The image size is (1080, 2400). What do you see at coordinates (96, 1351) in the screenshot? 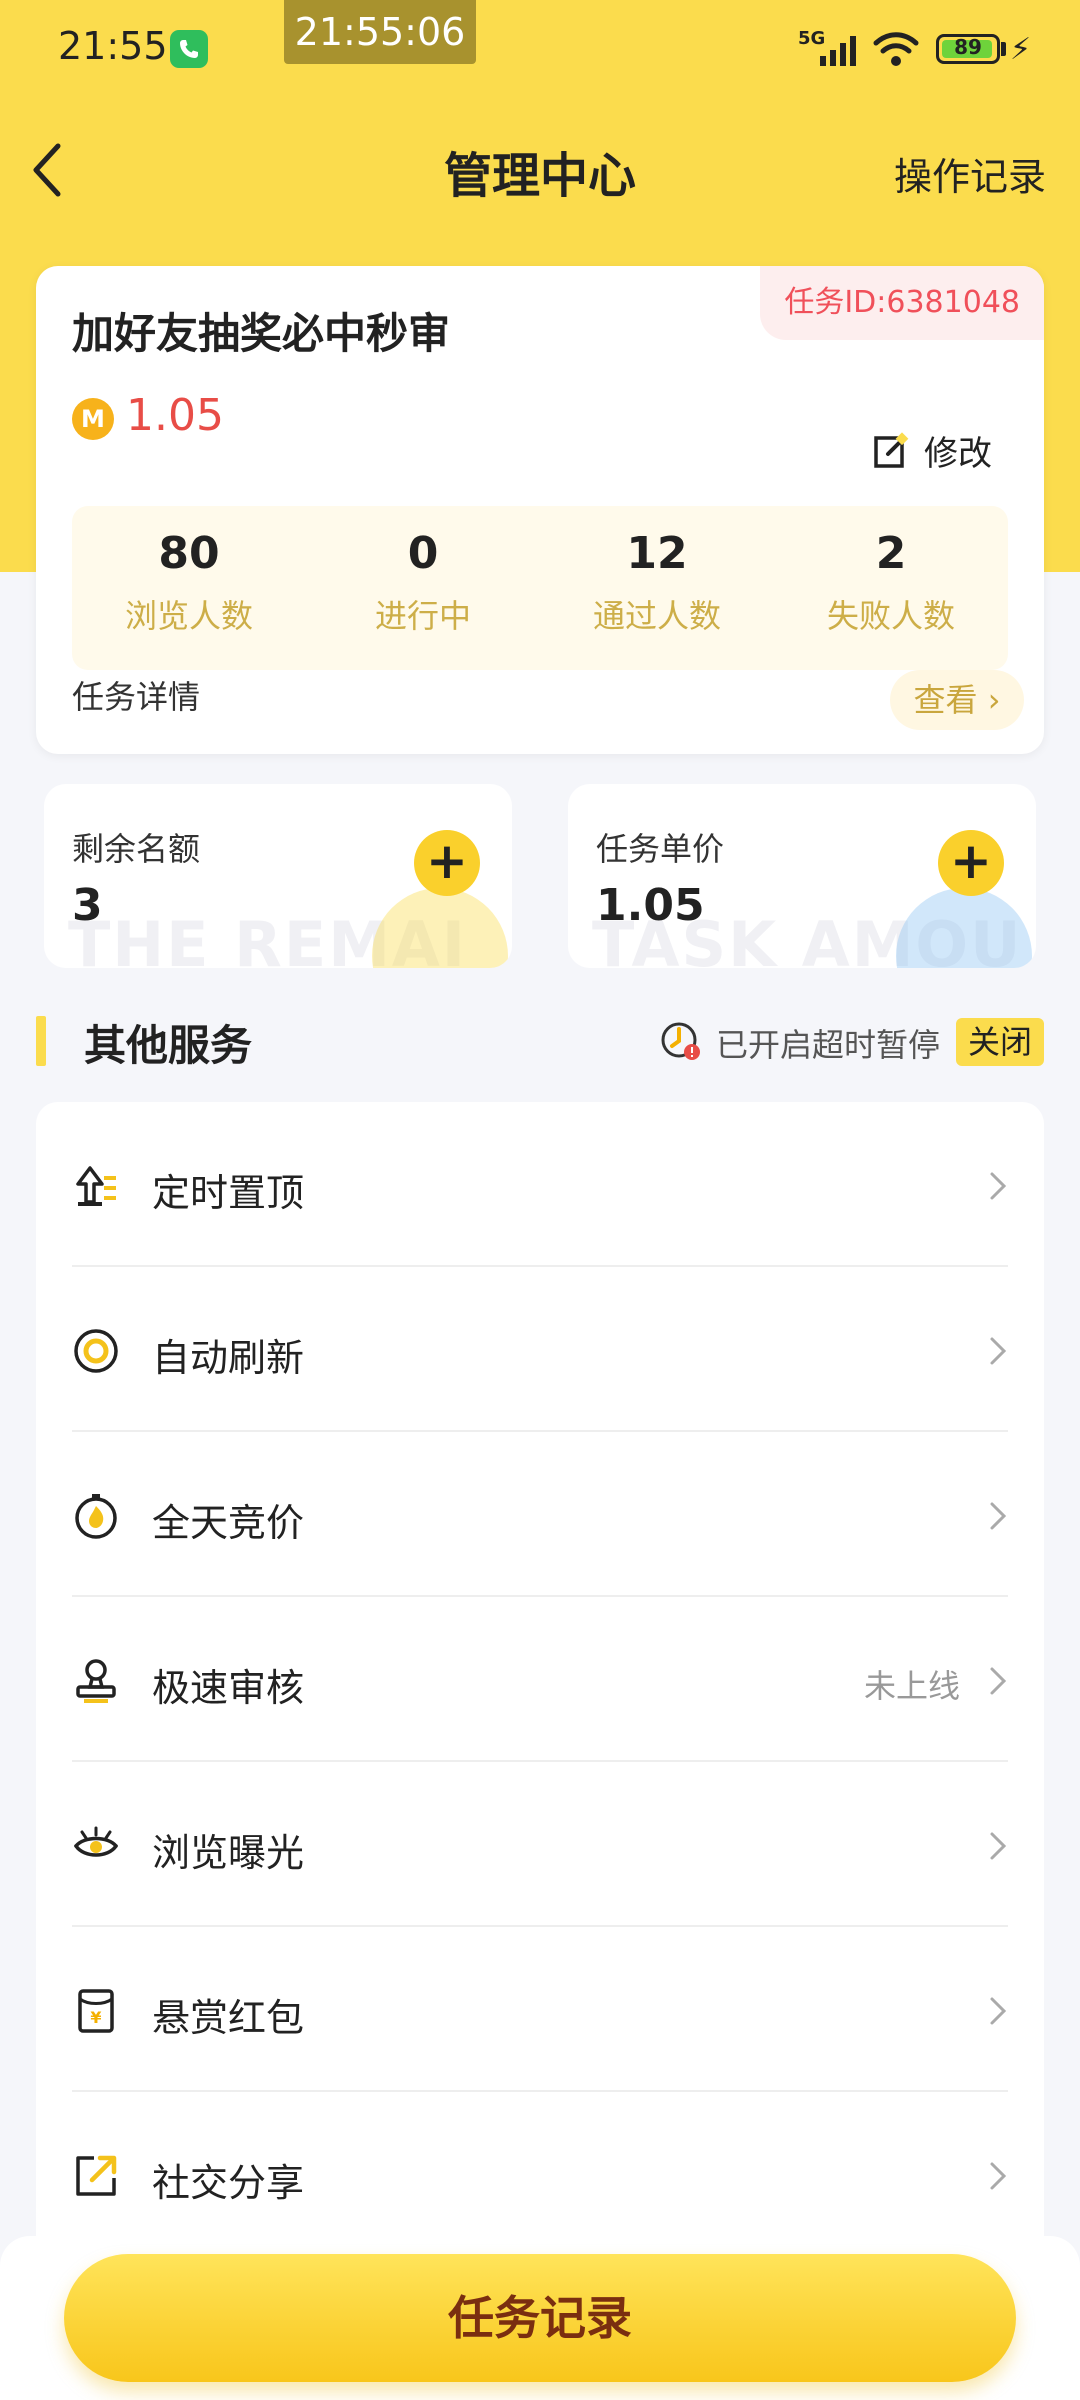
I see `refresh-icon` at bounding box center [96, 1351].